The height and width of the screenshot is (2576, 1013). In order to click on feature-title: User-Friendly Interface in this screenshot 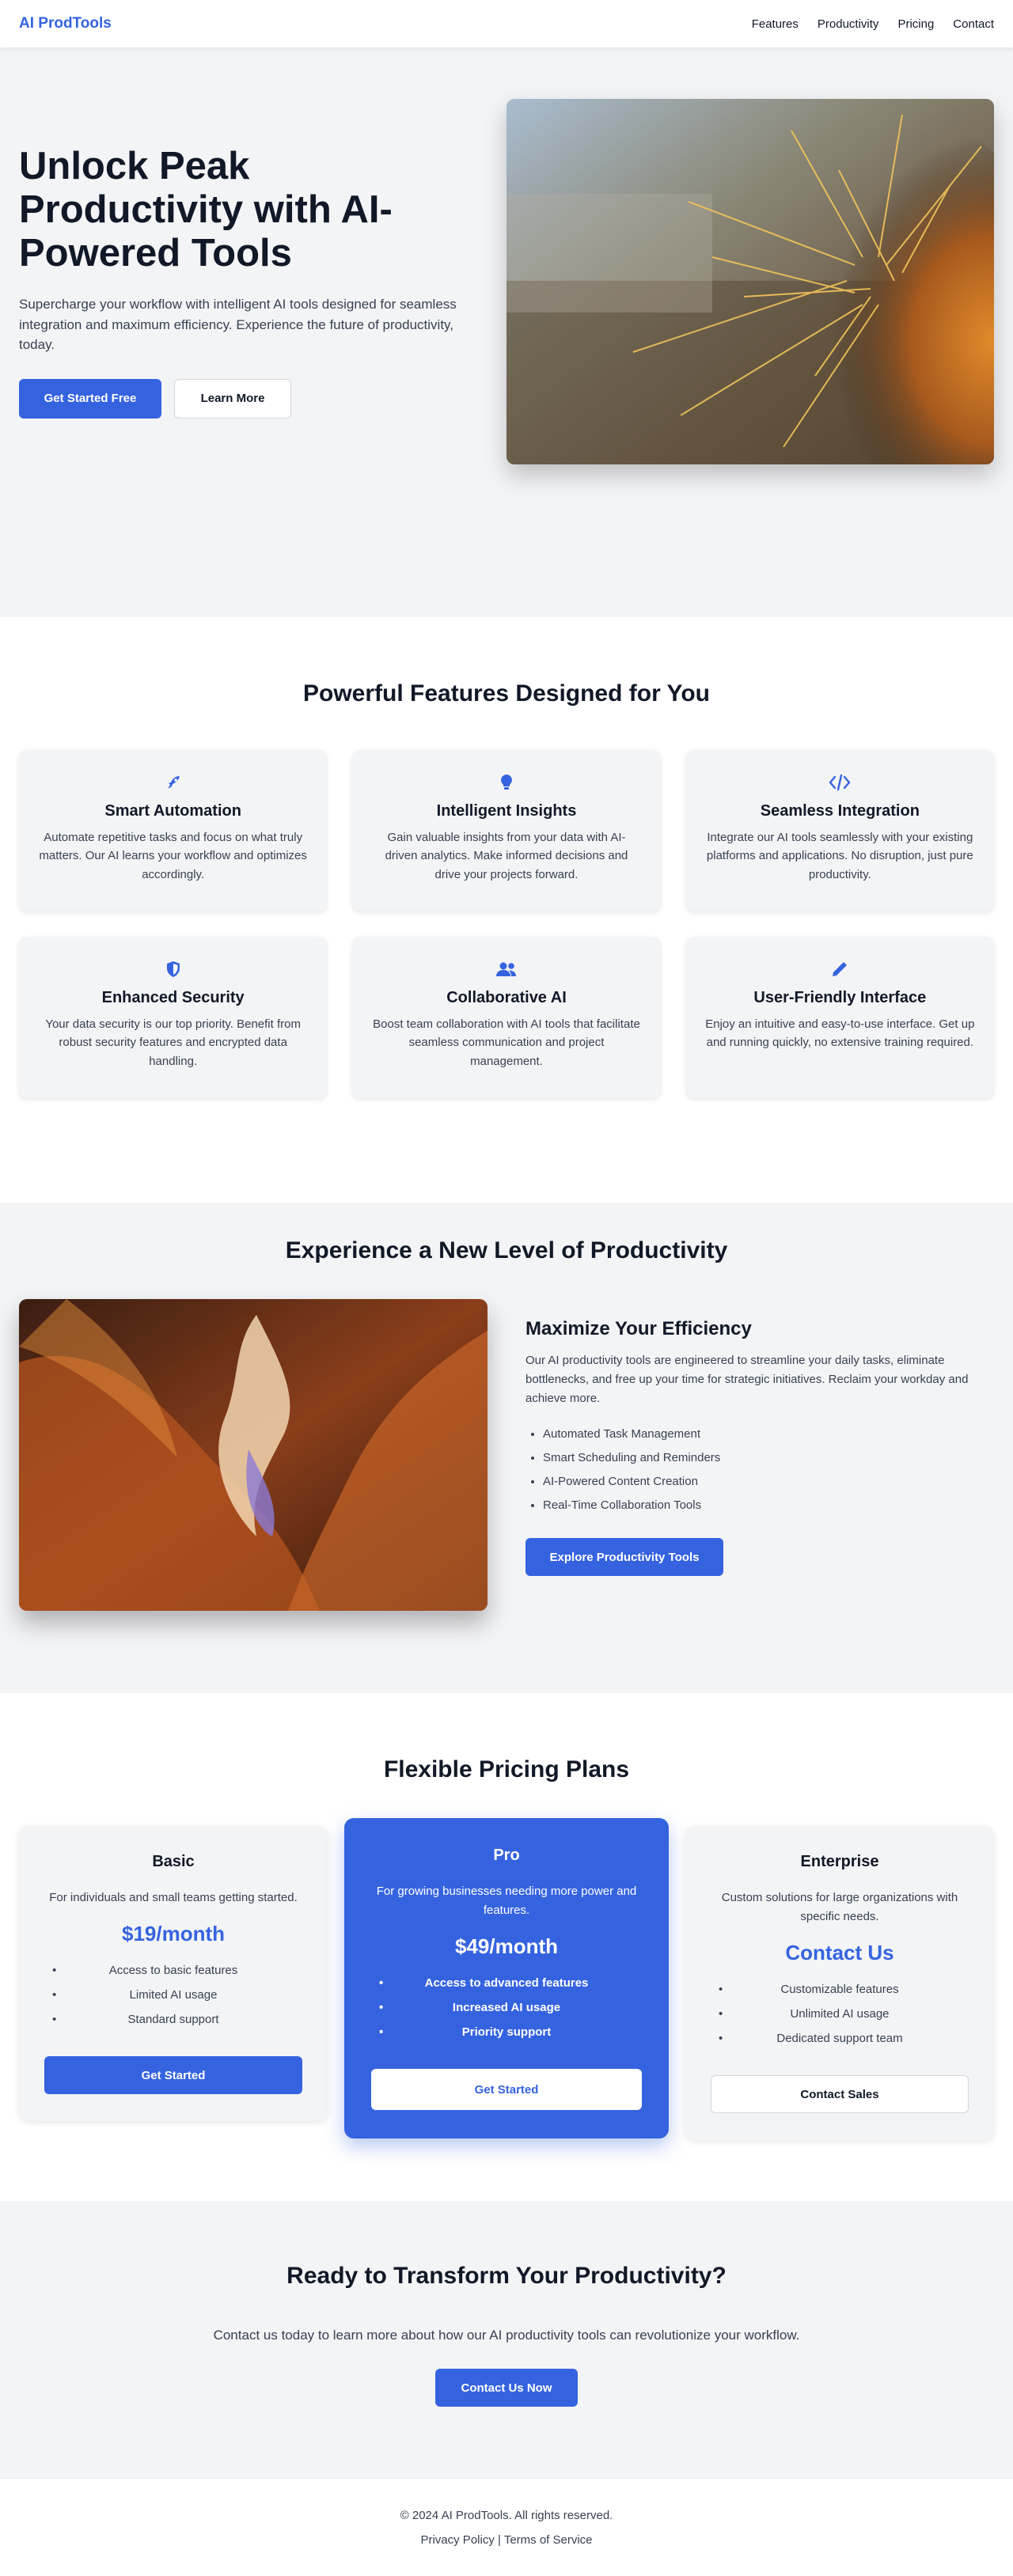, I will do `click(840, 997)`.